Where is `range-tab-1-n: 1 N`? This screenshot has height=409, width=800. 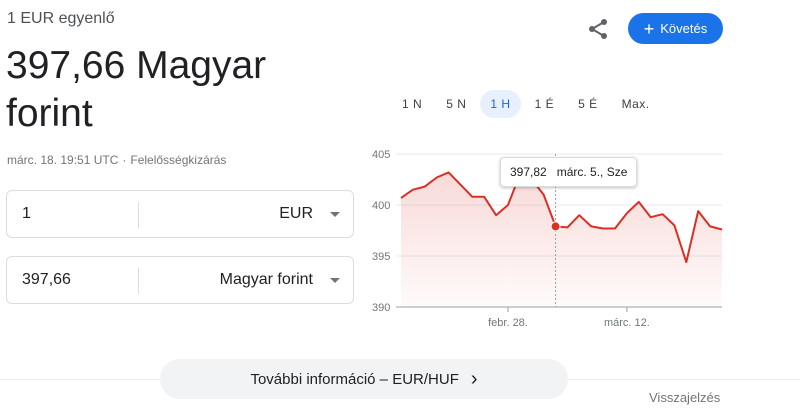 range-tab-1-n: 1 N is located at coordinates (412, 104).